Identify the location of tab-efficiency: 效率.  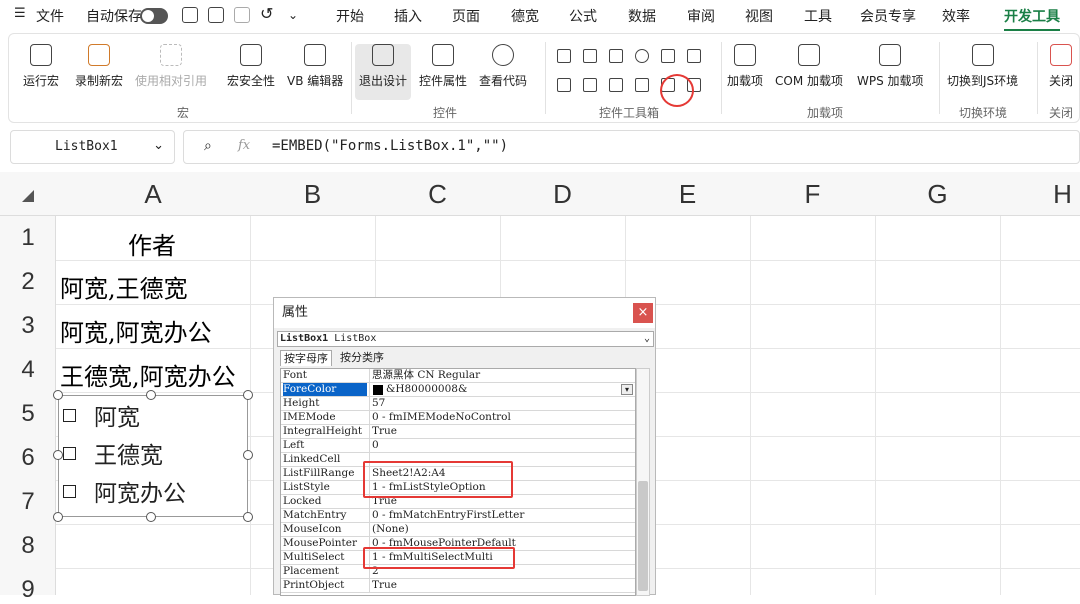
(956, 16).